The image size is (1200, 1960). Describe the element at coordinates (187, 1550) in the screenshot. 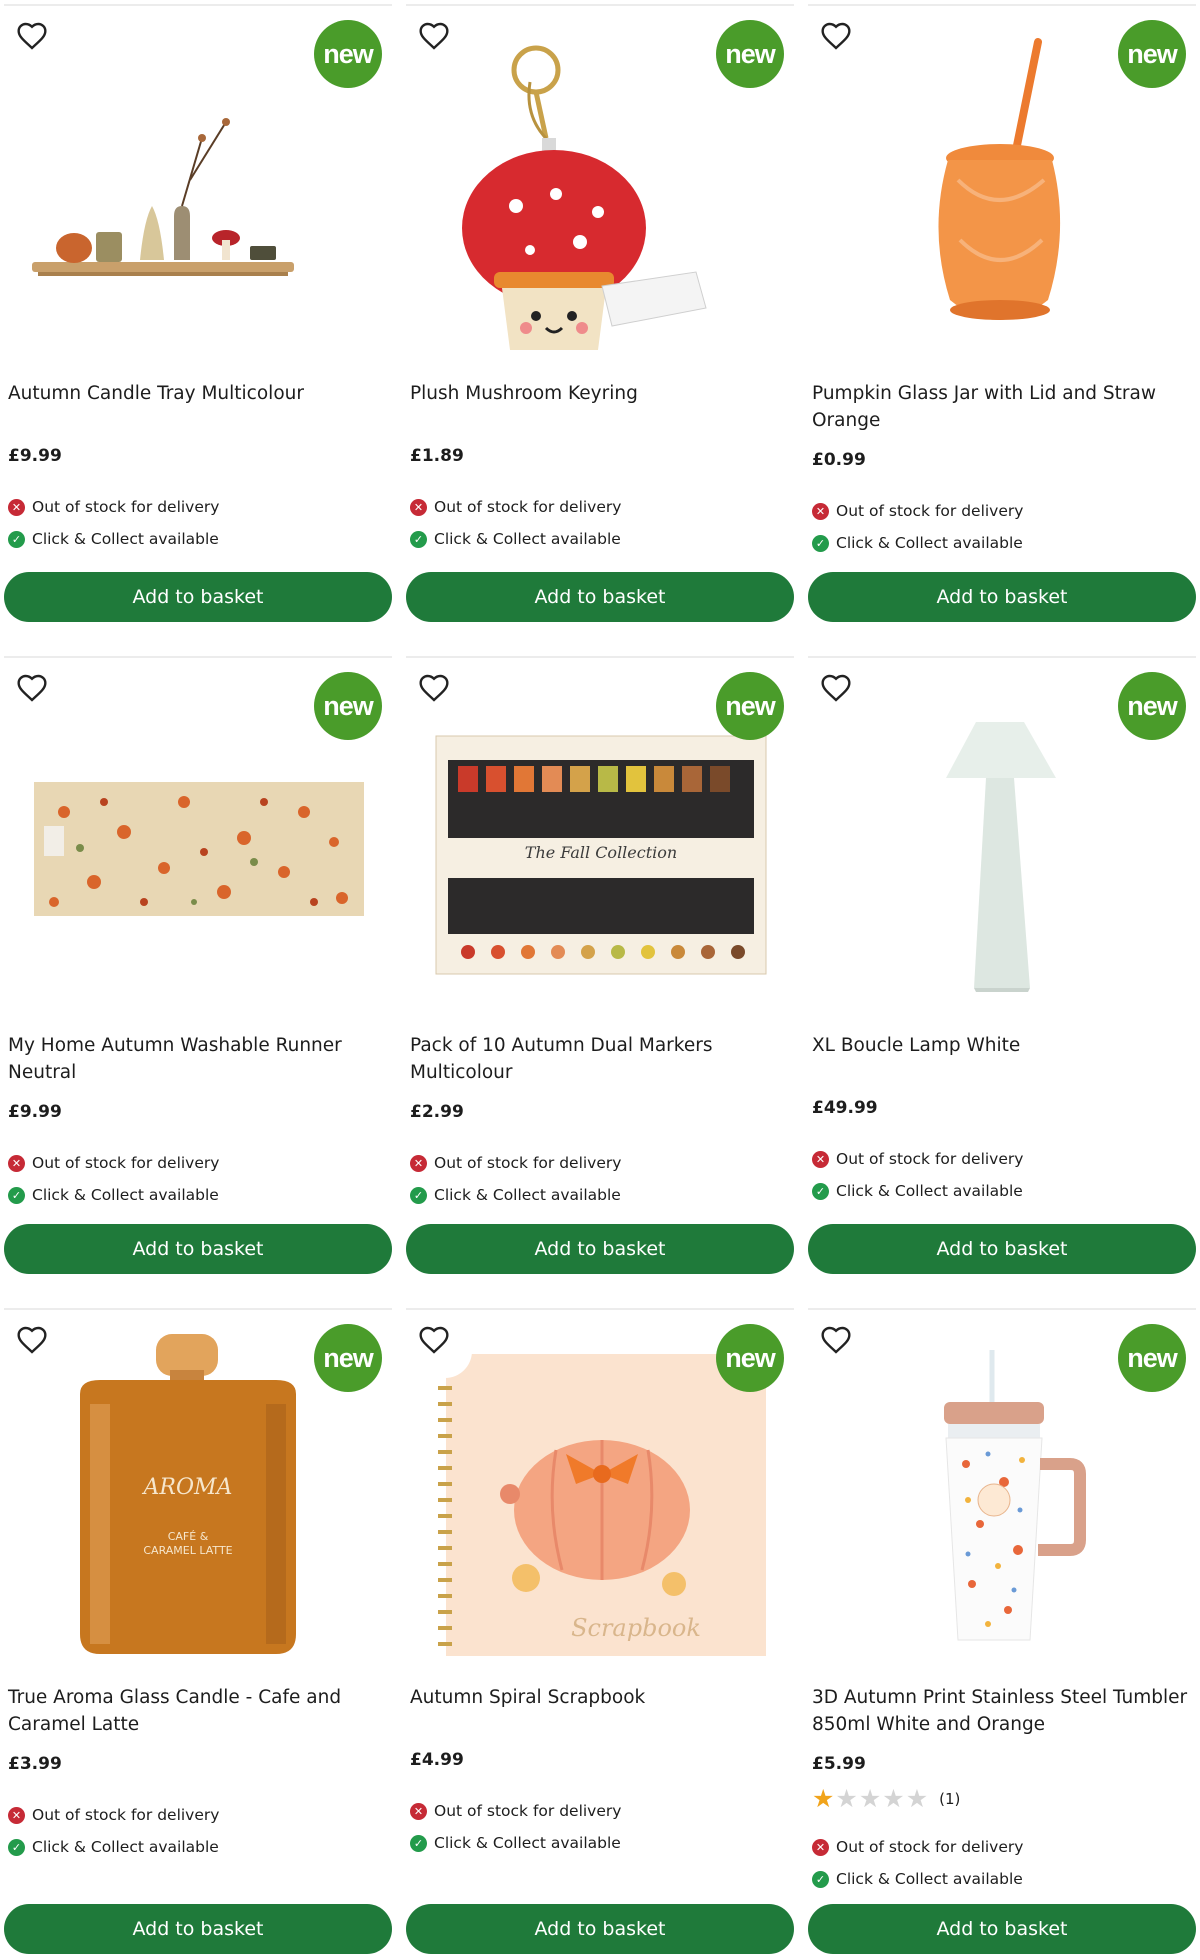

I see `svg-text: CARAMEL LATTE` at that location.